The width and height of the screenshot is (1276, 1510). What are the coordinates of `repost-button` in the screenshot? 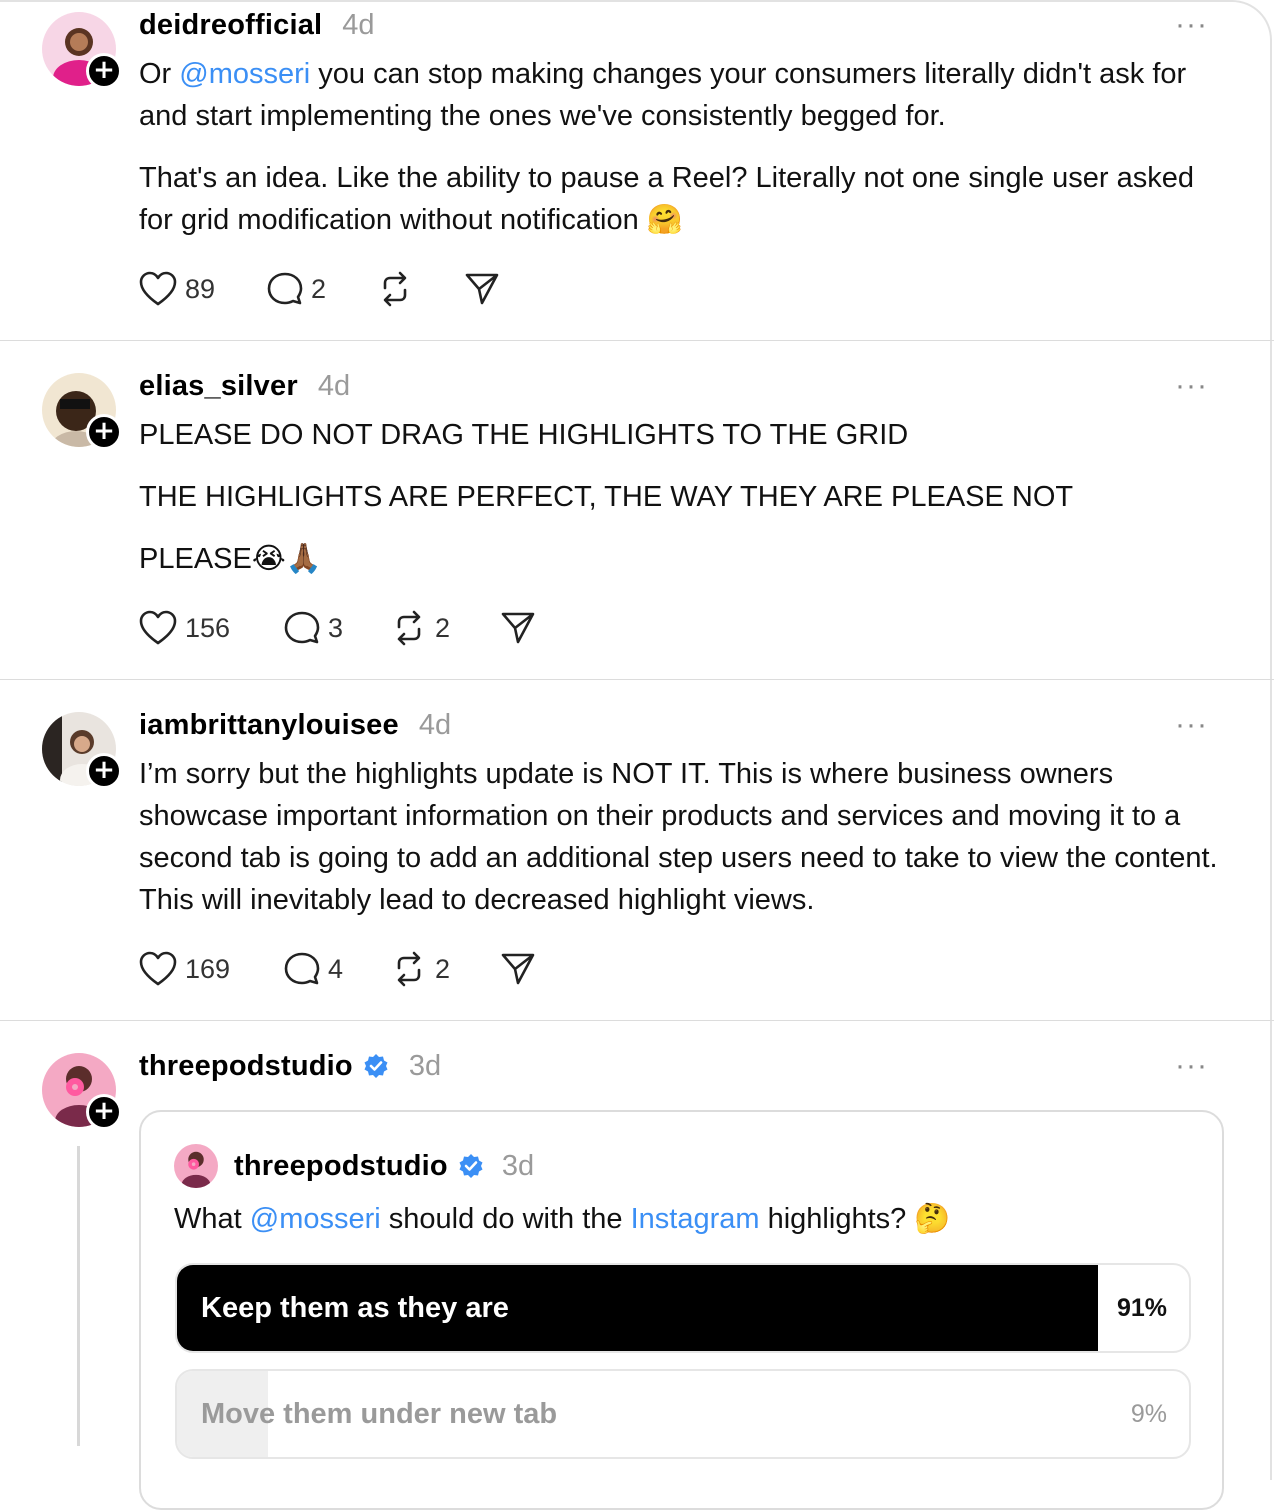 It's located at (421, 289).